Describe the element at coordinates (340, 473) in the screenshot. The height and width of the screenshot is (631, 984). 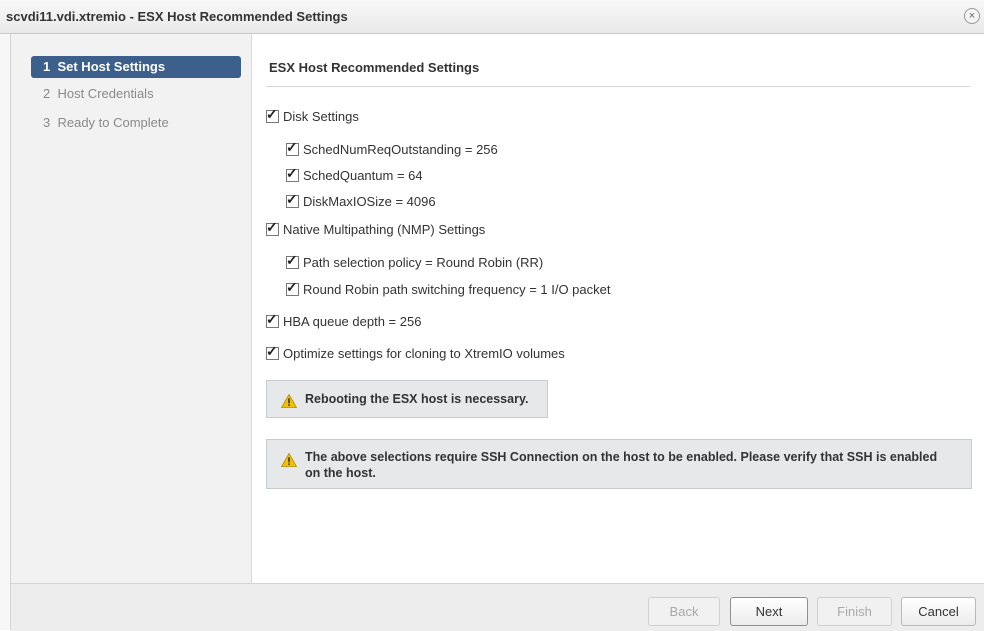
I see `ssh-warning-line-2: on the host.` at that location.